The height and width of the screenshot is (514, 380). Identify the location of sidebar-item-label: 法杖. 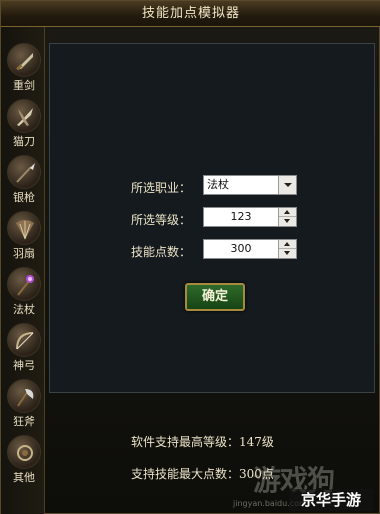
(24, 309).